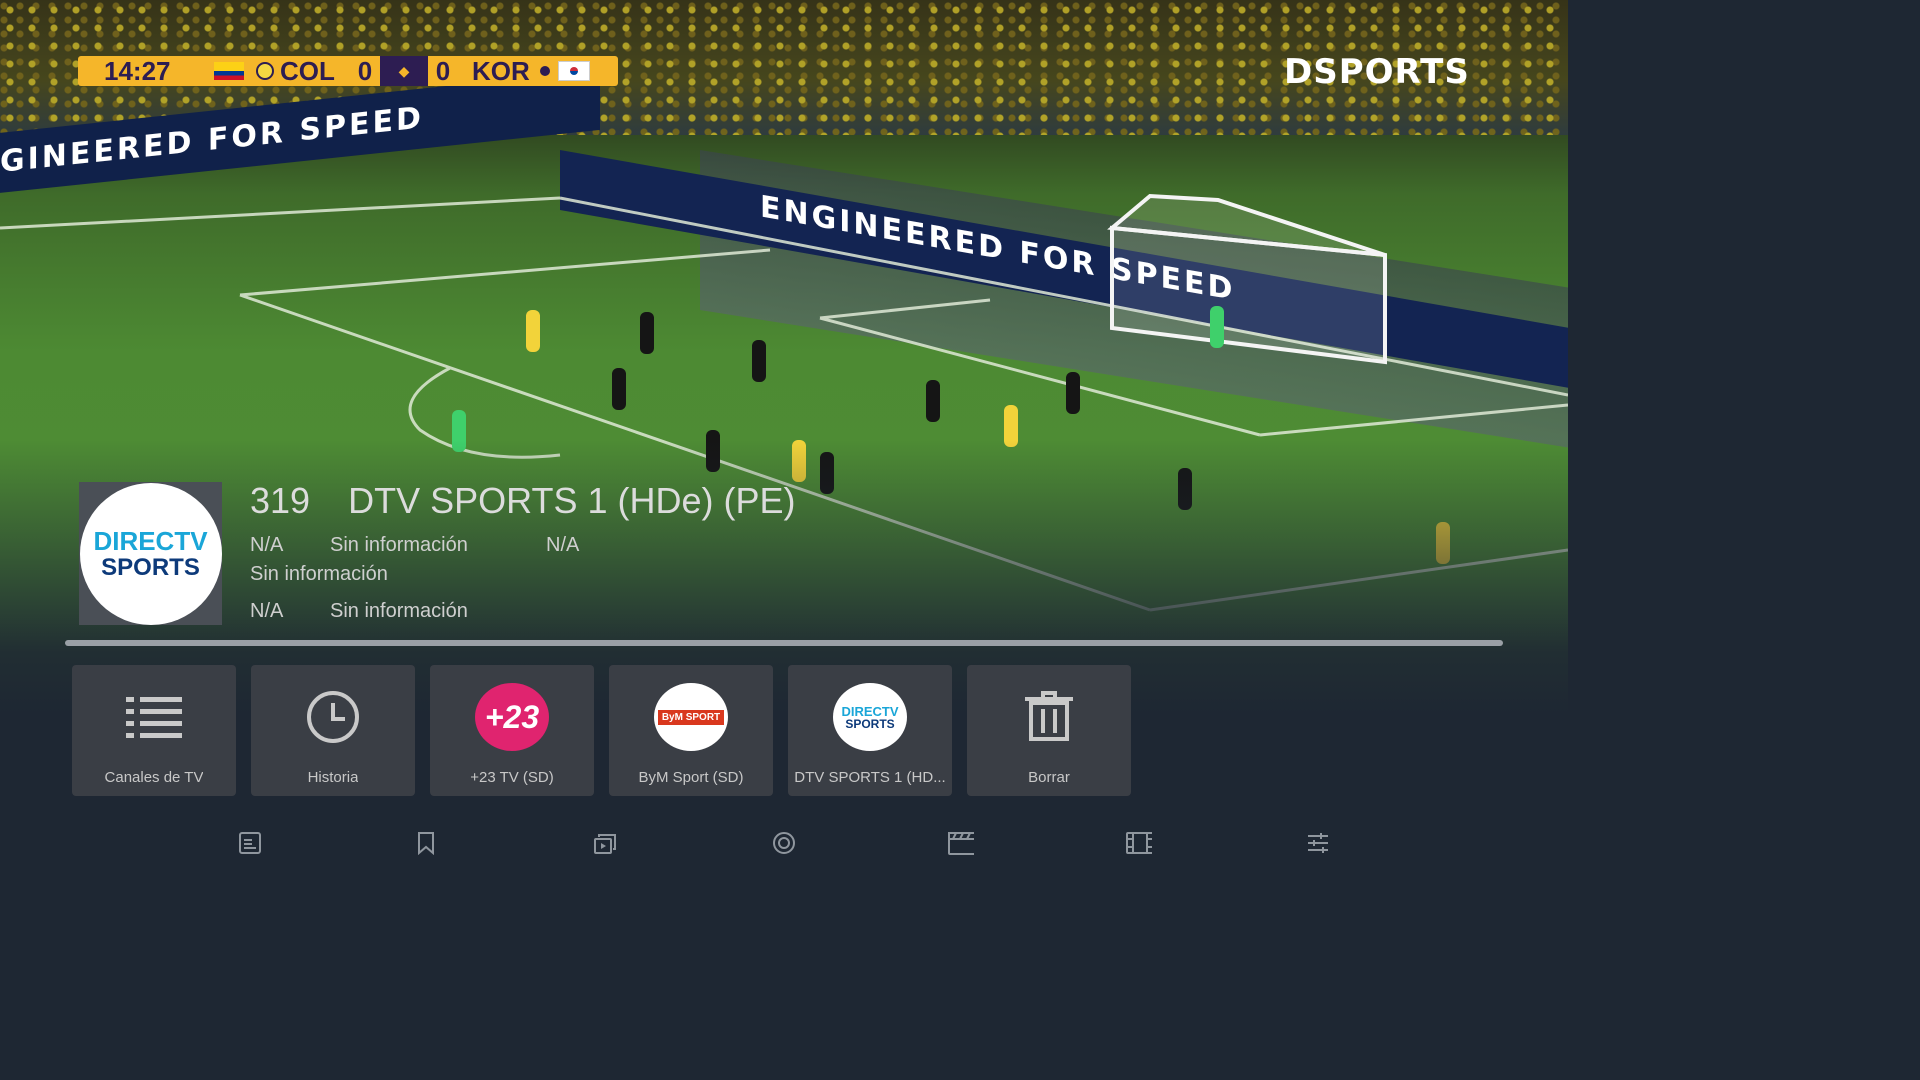 The height and width of the screenshot is (1080, 1920). I want to click on channel-name: DTV SPORTS 1 (HDe) (PE), so click(572, 500).